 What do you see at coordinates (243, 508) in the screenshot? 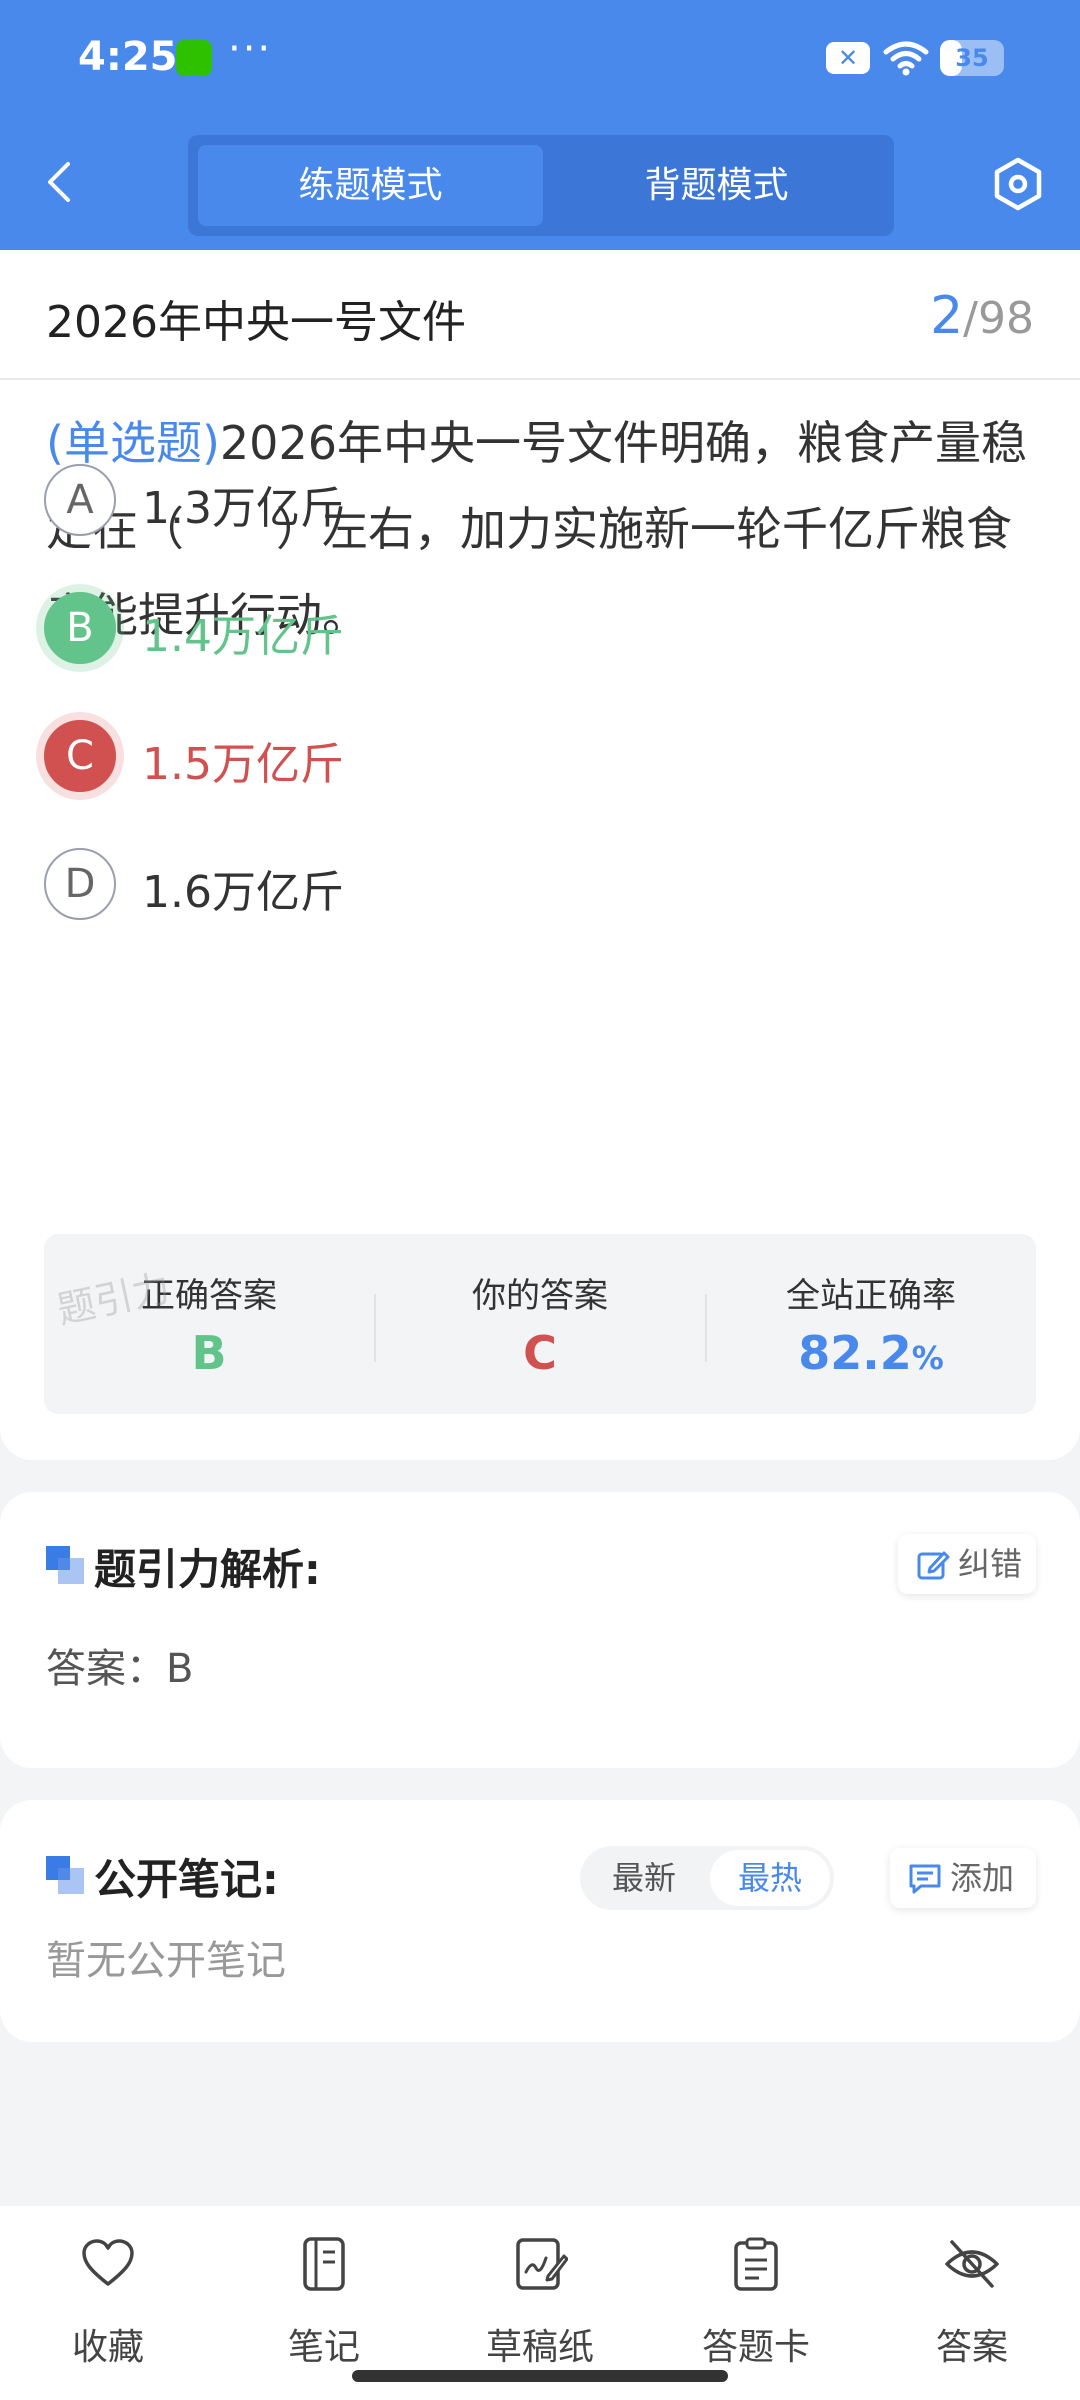
I see `option-text: 1.3万亿斤` at bounding box center [243, 508].